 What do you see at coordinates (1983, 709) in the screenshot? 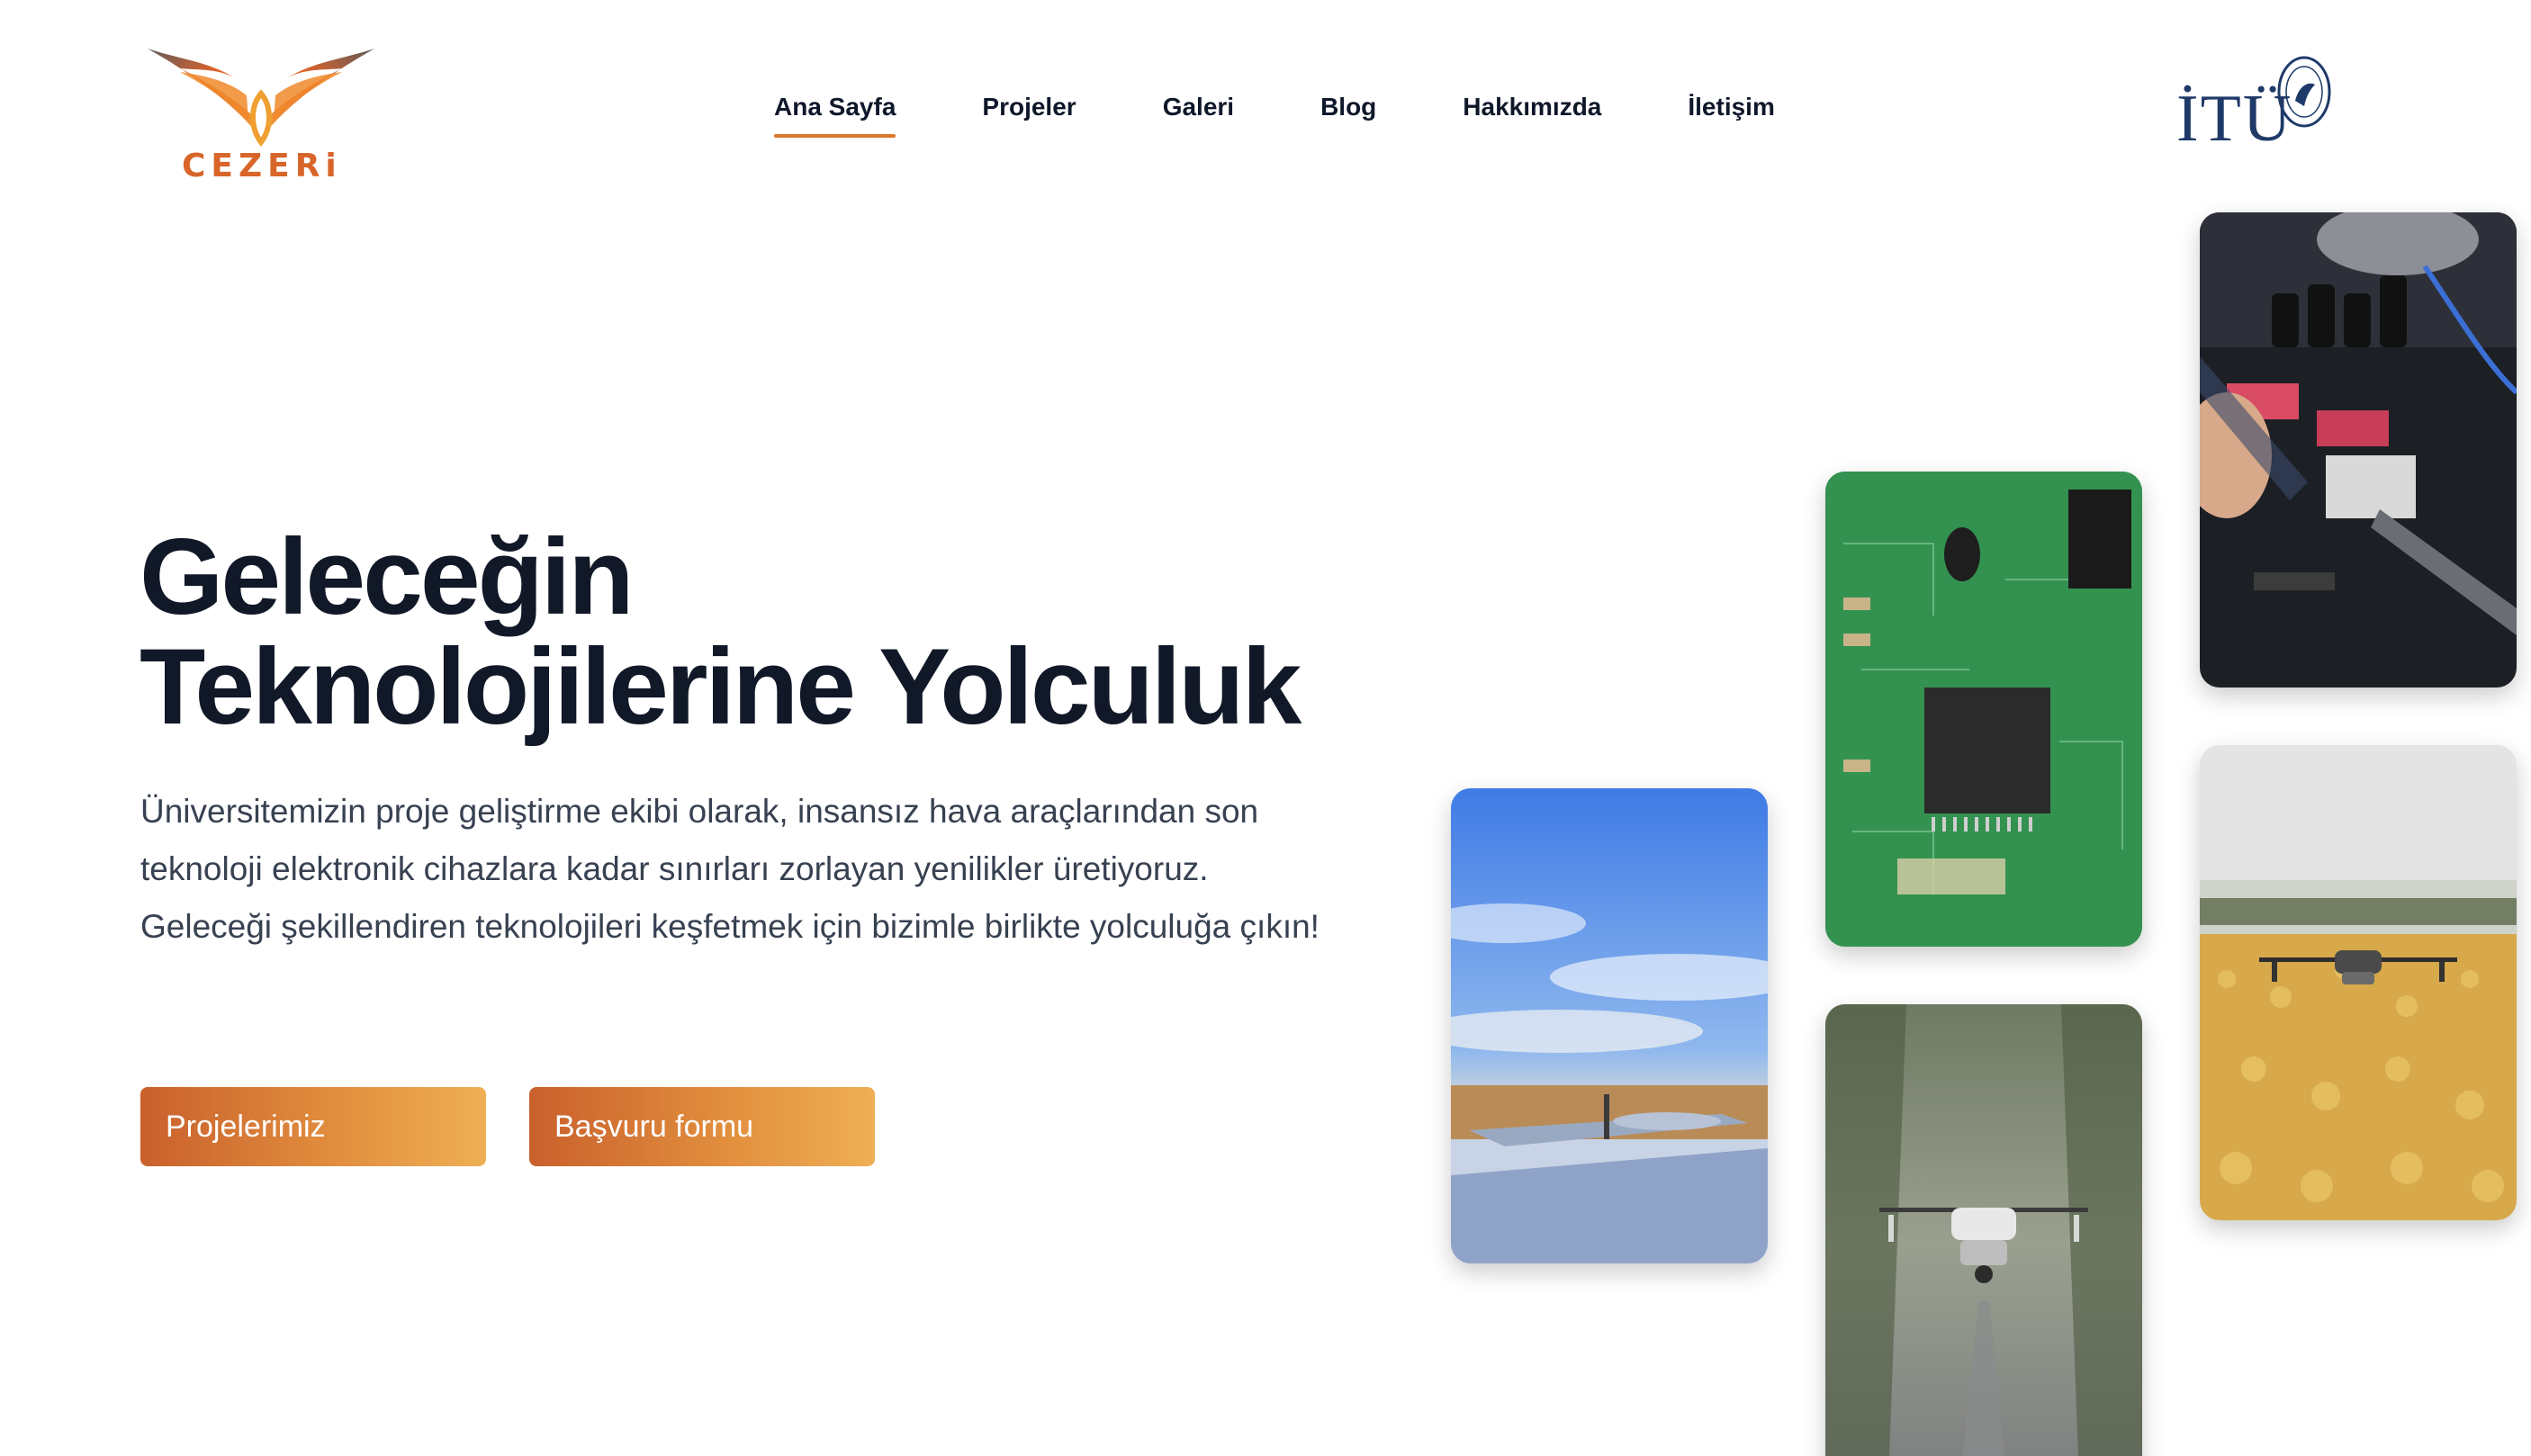
I see `circuit-board-photo` at bounding box center [1983, 709].